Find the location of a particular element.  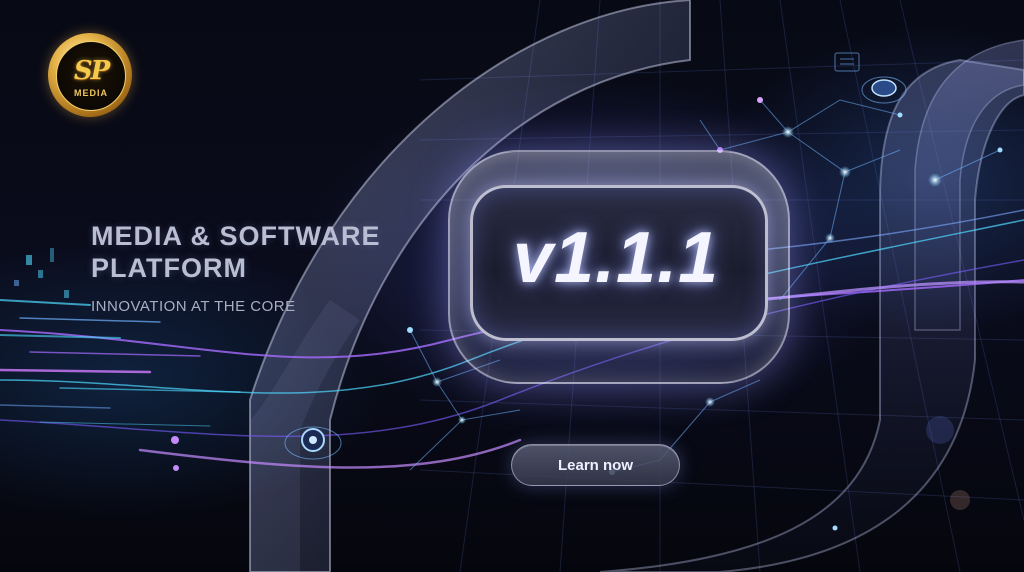

logo-emblem: SP MEDIA is located at coordinates (91, 76).